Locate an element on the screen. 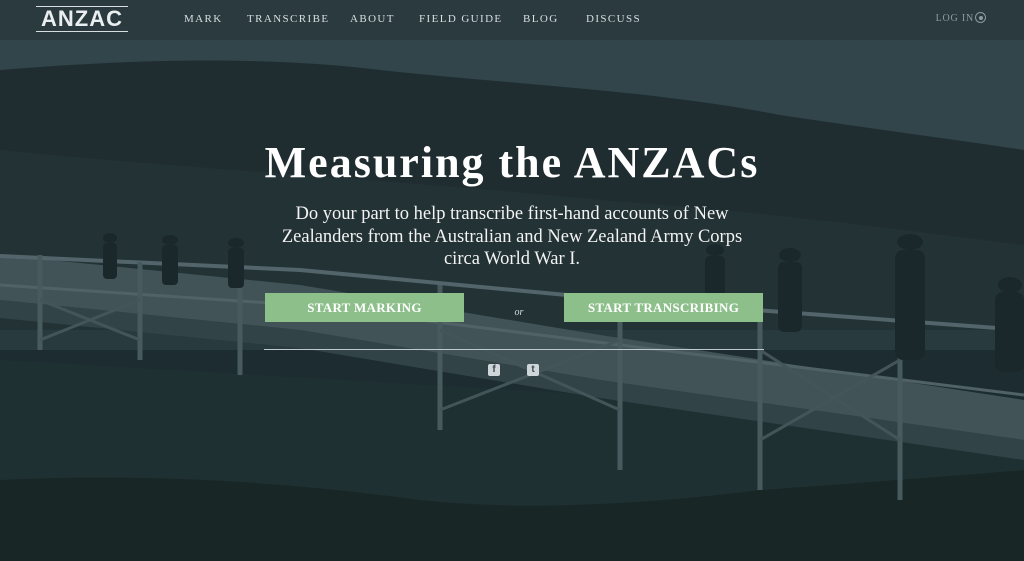 This screenshot has width=1024, height=561. login-link: LOG IN is located at coordinates (955, 18).